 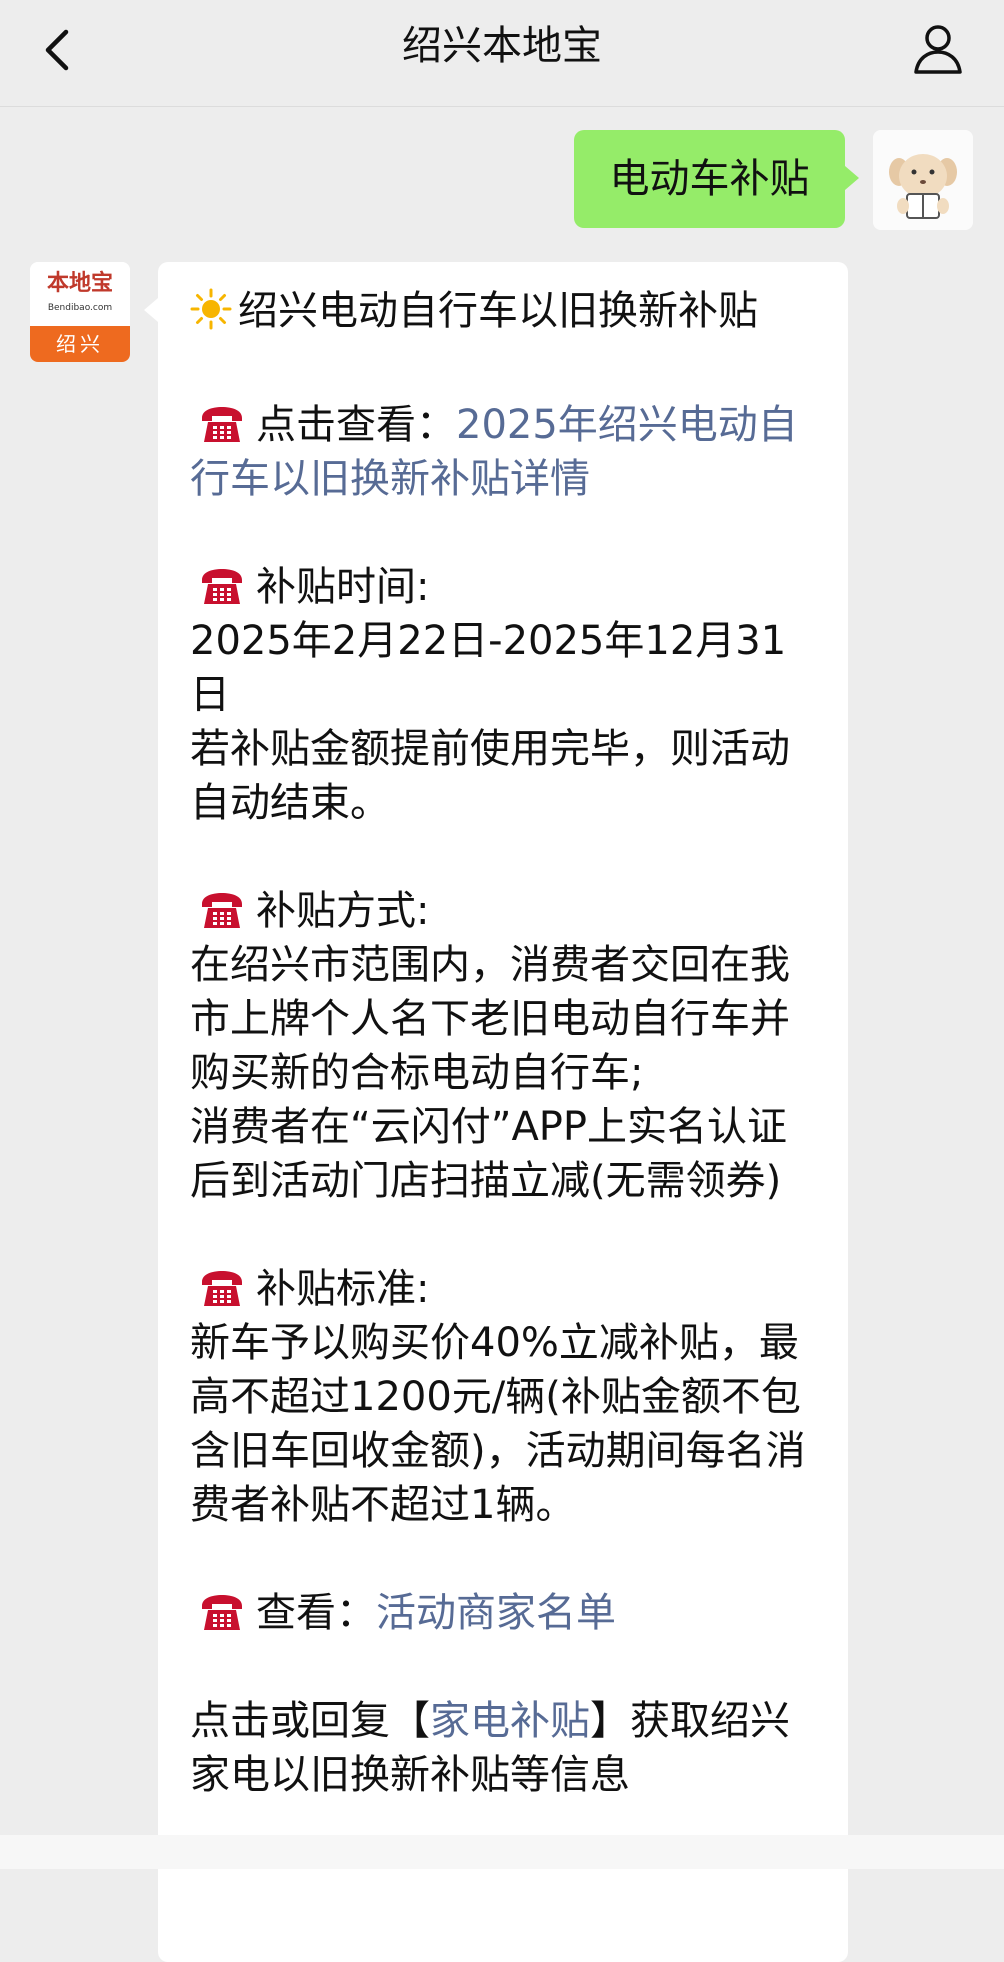 What do you see at coordinates (505, 1748) in the screenshot?
I see `reply-line: 点击或回复【家电补贴】获取绍兴家电以旧换新补贴等信息` at bounding box center [505, 1748].